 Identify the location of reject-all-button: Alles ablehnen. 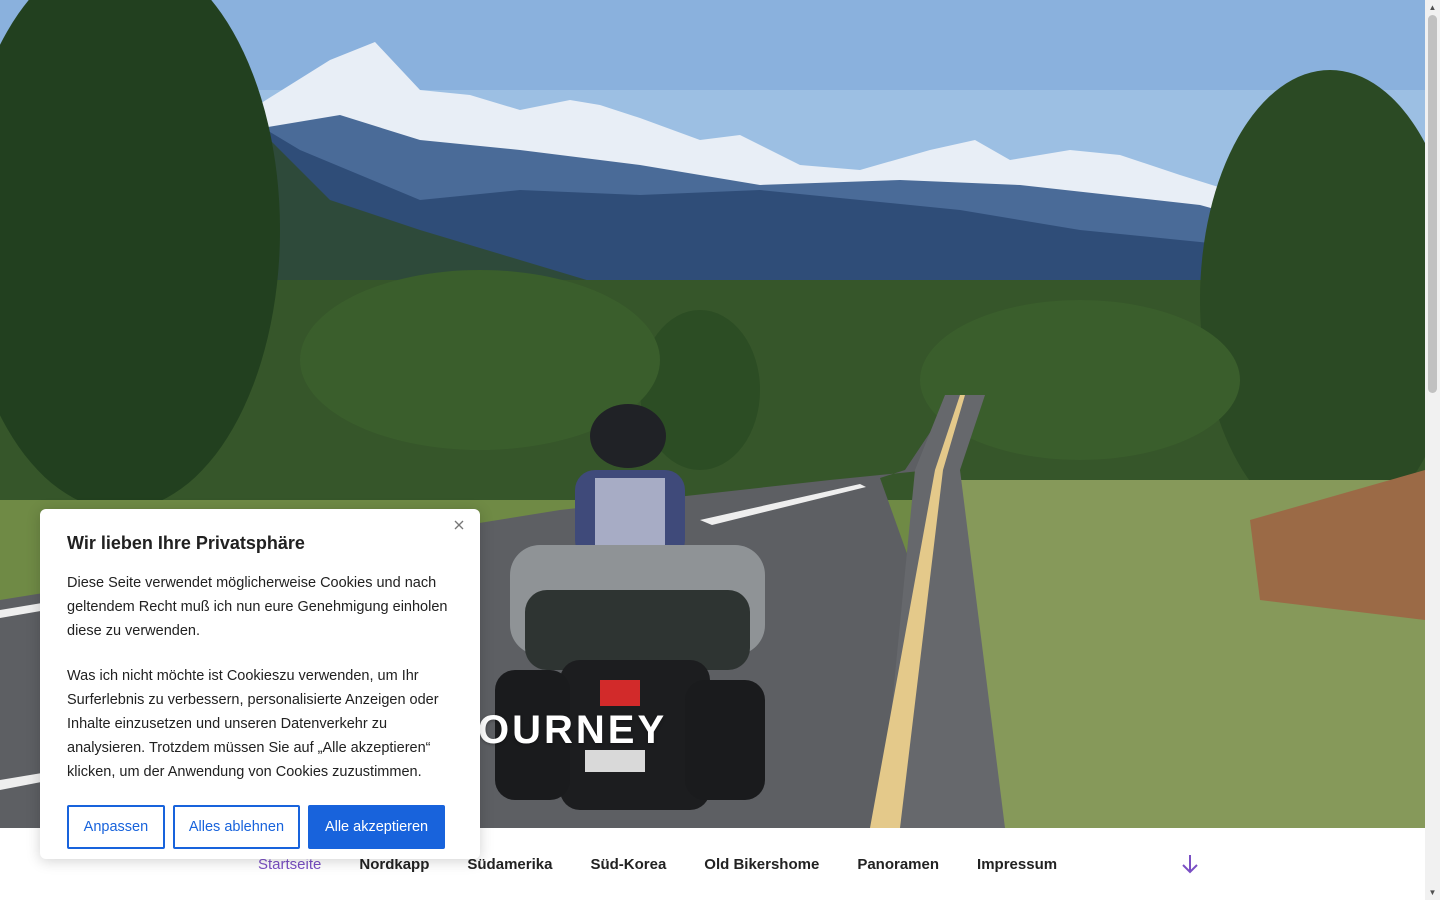
(236, 827).